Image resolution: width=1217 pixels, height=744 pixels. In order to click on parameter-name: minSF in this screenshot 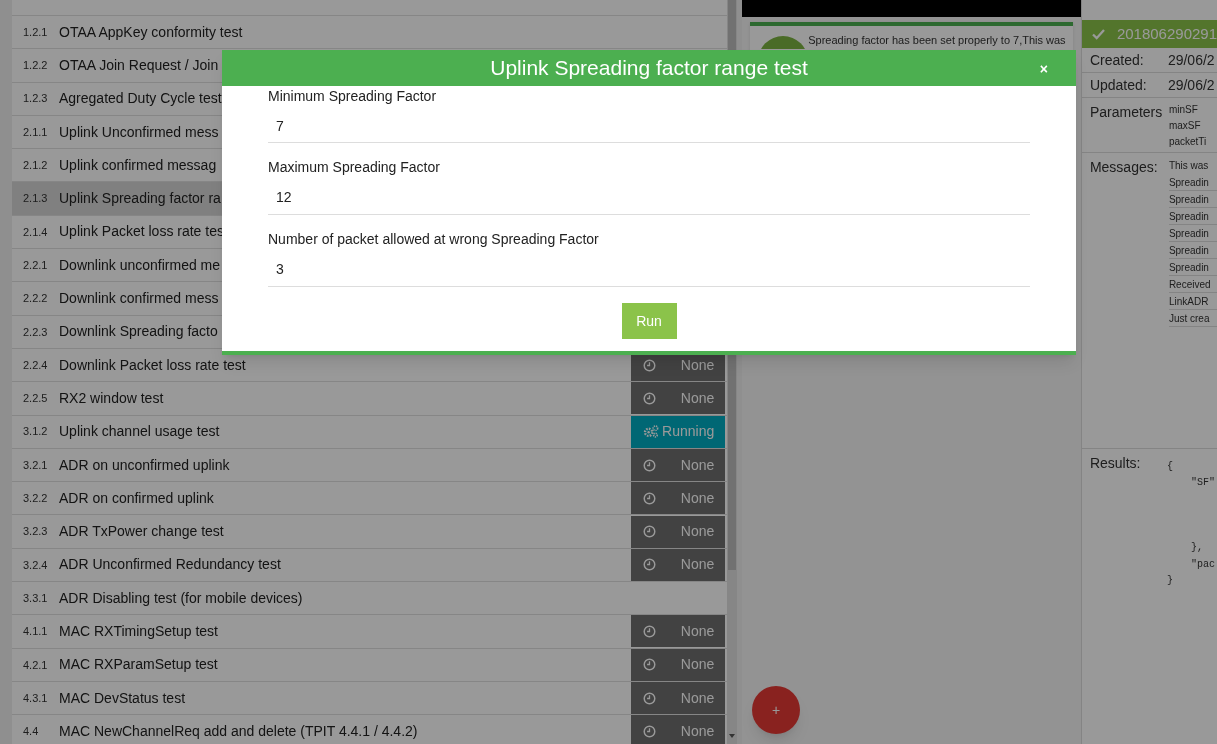, I will do `click(1183, 110)`.